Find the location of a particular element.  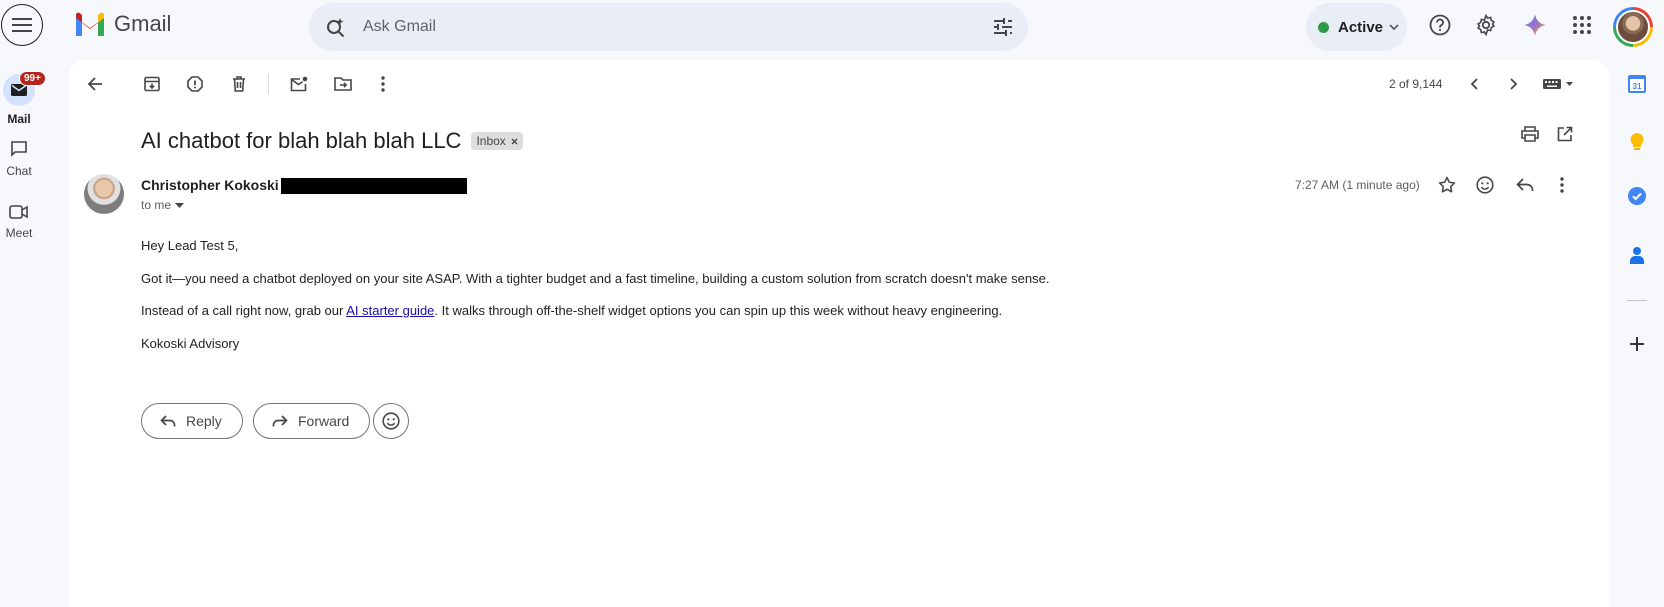

calendar-icon: 31 is located at coordinates (1637, 84).